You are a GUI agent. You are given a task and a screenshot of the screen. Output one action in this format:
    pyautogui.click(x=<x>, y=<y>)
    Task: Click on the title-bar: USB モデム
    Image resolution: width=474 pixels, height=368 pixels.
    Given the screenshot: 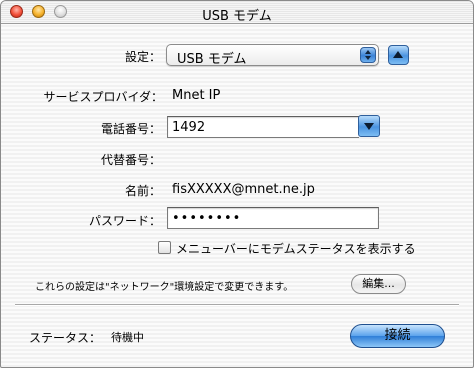 What is the action you would take?
    pyautogui.click(x=237, y=12)
    